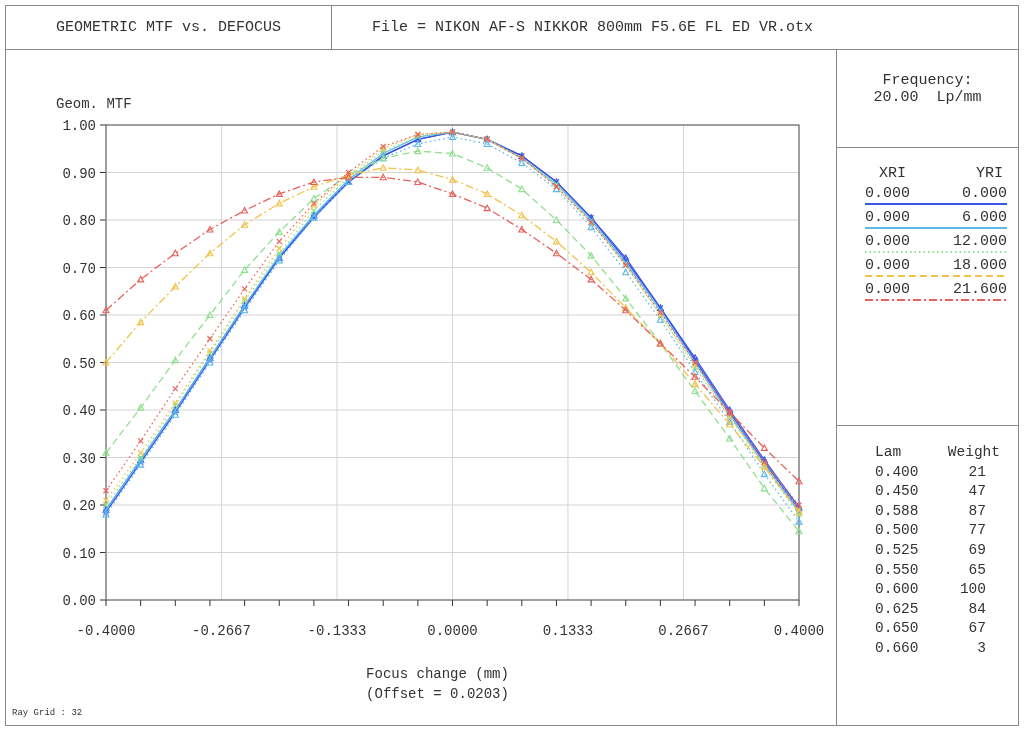 The height and width of the screenshot is (731, 1024). I want to click on x-tick-label: 0.4000, so click(799, 631).